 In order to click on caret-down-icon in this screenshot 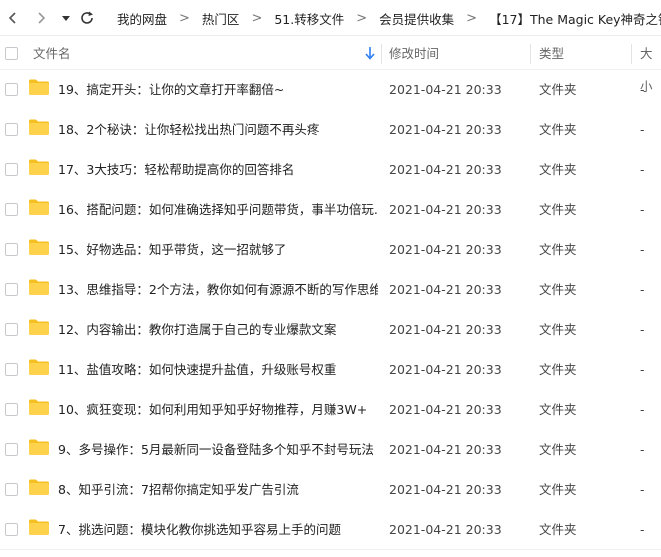, I will do `click(66, 18)`.